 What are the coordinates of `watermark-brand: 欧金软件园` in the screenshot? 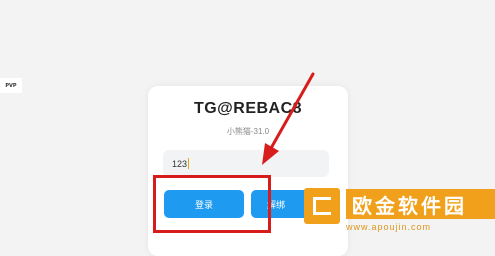 It's located at (420, 204).